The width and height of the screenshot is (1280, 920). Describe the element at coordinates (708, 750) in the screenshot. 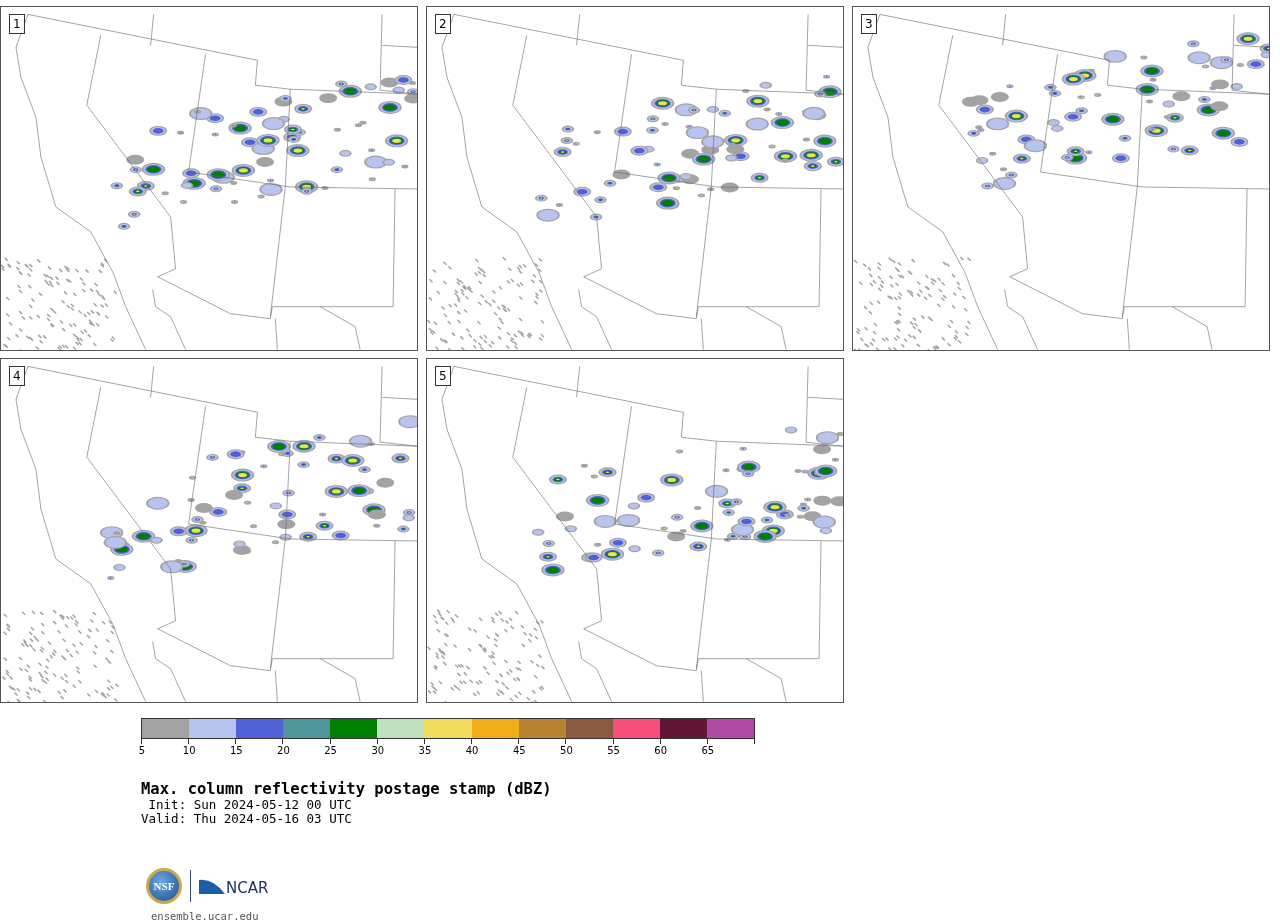

I see `tick-label: 65` at that location.